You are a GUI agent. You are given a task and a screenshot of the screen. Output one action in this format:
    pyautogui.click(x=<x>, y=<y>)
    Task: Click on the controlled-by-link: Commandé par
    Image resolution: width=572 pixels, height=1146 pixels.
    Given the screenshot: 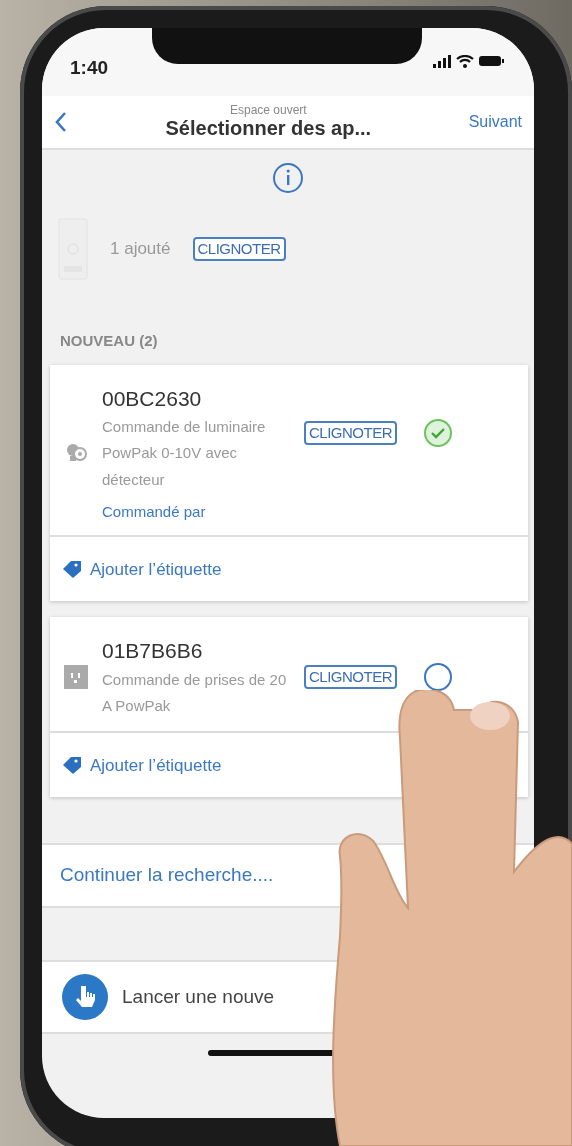 What is the action you would take?
    pyautogui.click(x=197, y=508)
    